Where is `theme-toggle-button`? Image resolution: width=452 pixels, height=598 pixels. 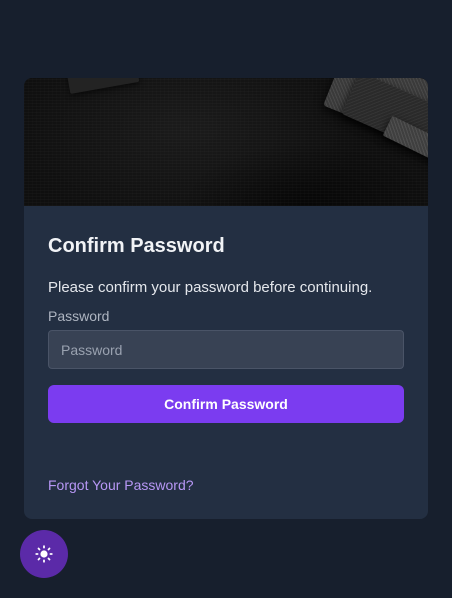 theme-toggle-button is located at coordinates (44, 554).